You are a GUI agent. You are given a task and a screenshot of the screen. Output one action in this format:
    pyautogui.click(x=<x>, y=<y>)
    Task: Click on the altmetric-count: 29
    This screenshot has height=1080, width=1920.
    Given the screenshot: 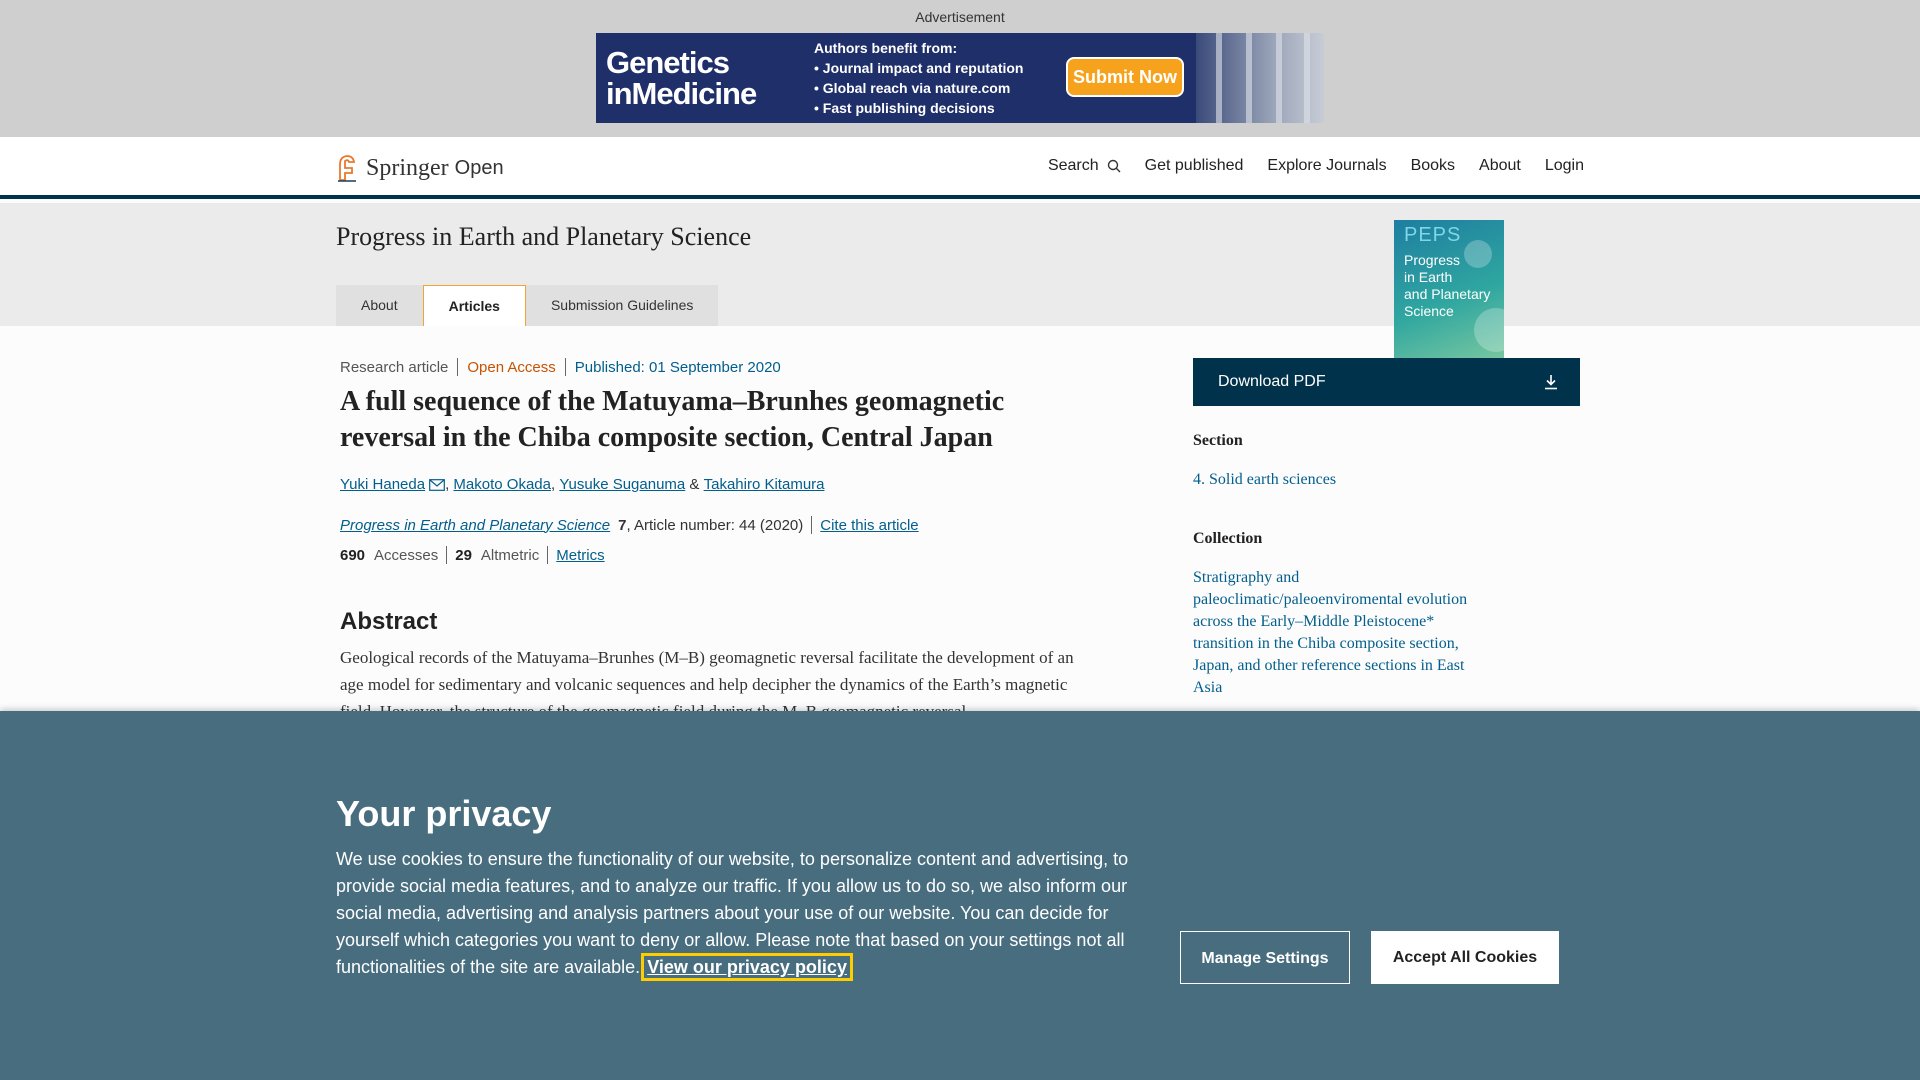 What is the action you would take?
    pyautogui.click(x=463, y=555)
    